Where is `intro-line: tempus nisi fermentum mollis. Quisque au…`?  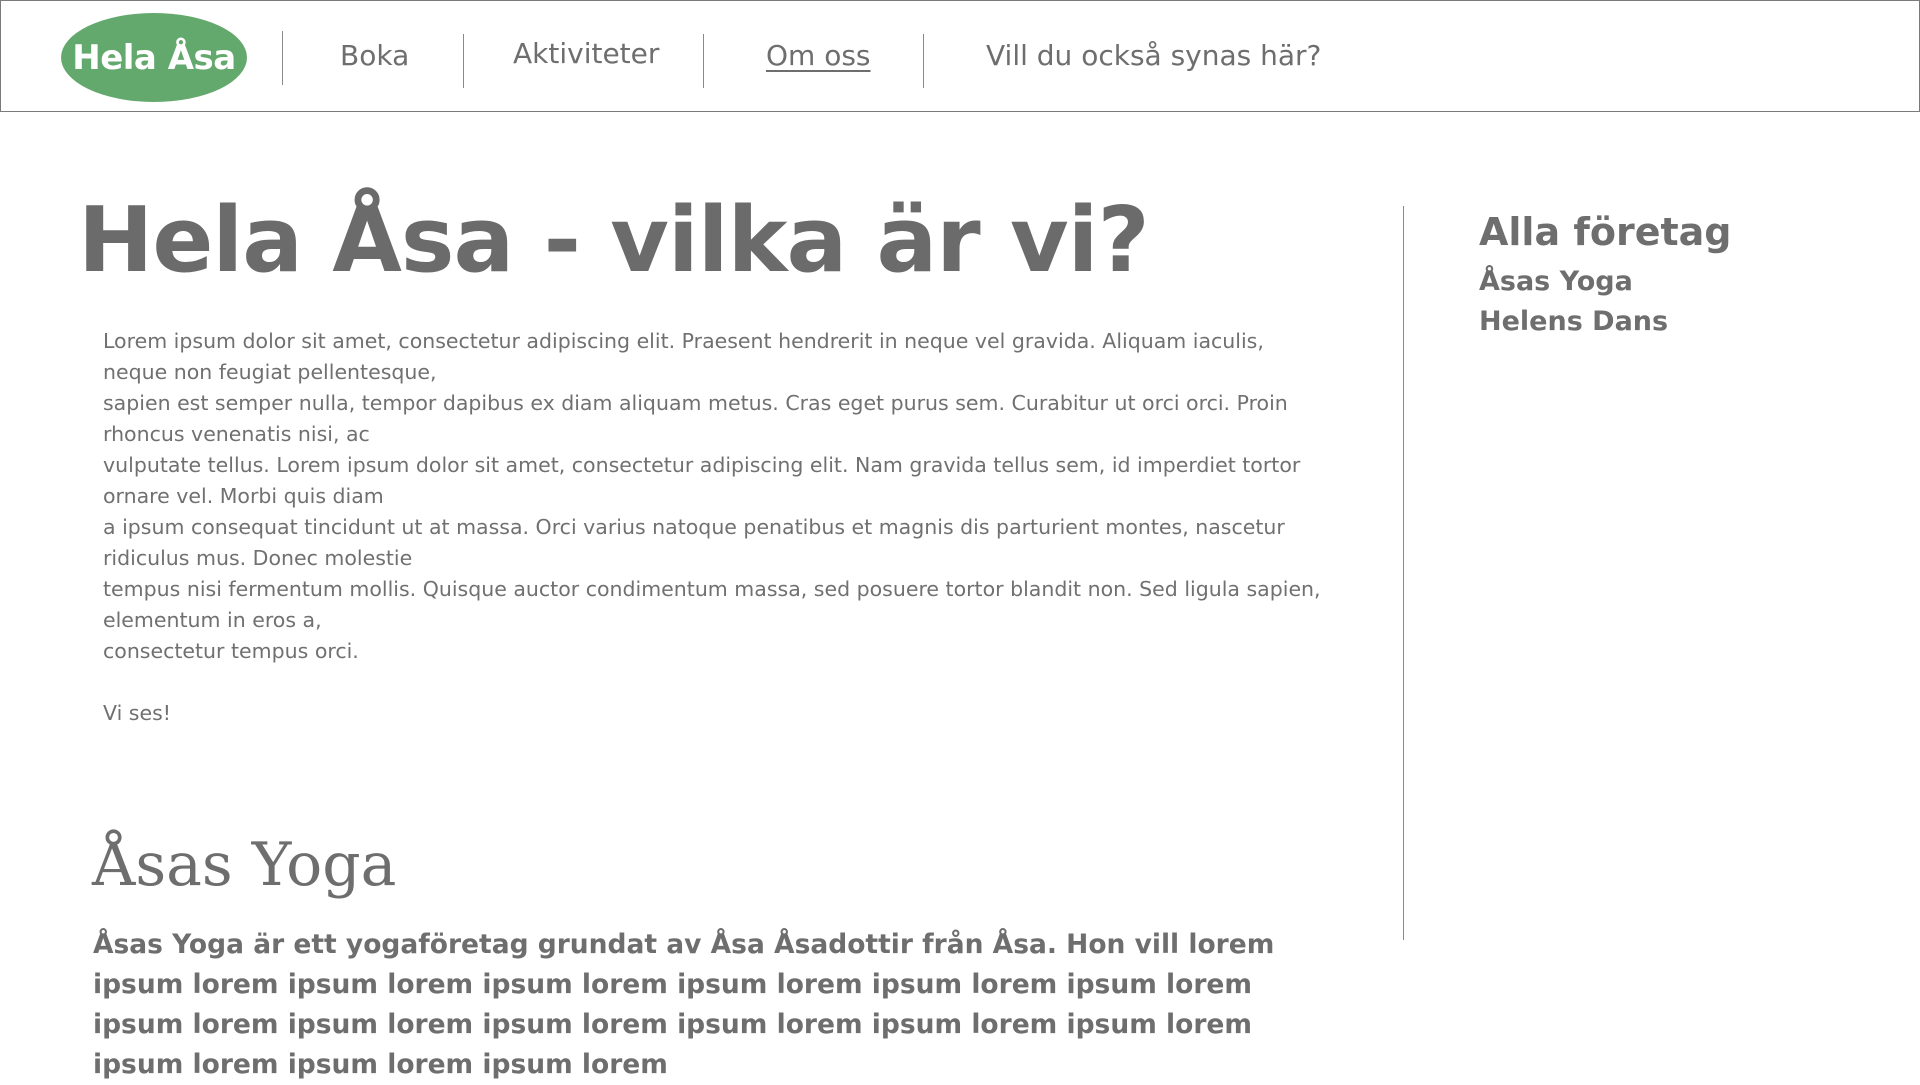 intro-line: tempus nisi fermentum mollis. Quisque au… is located at coordinates (712, 604).